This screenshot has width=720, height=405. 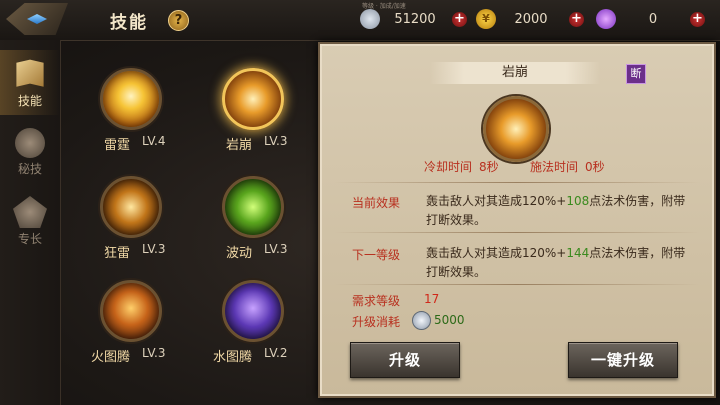 What do you see at coordinates (376, 203) in the screenshot?
I see `current-effect-label: 当前效果` at bounding box center [376, 203].